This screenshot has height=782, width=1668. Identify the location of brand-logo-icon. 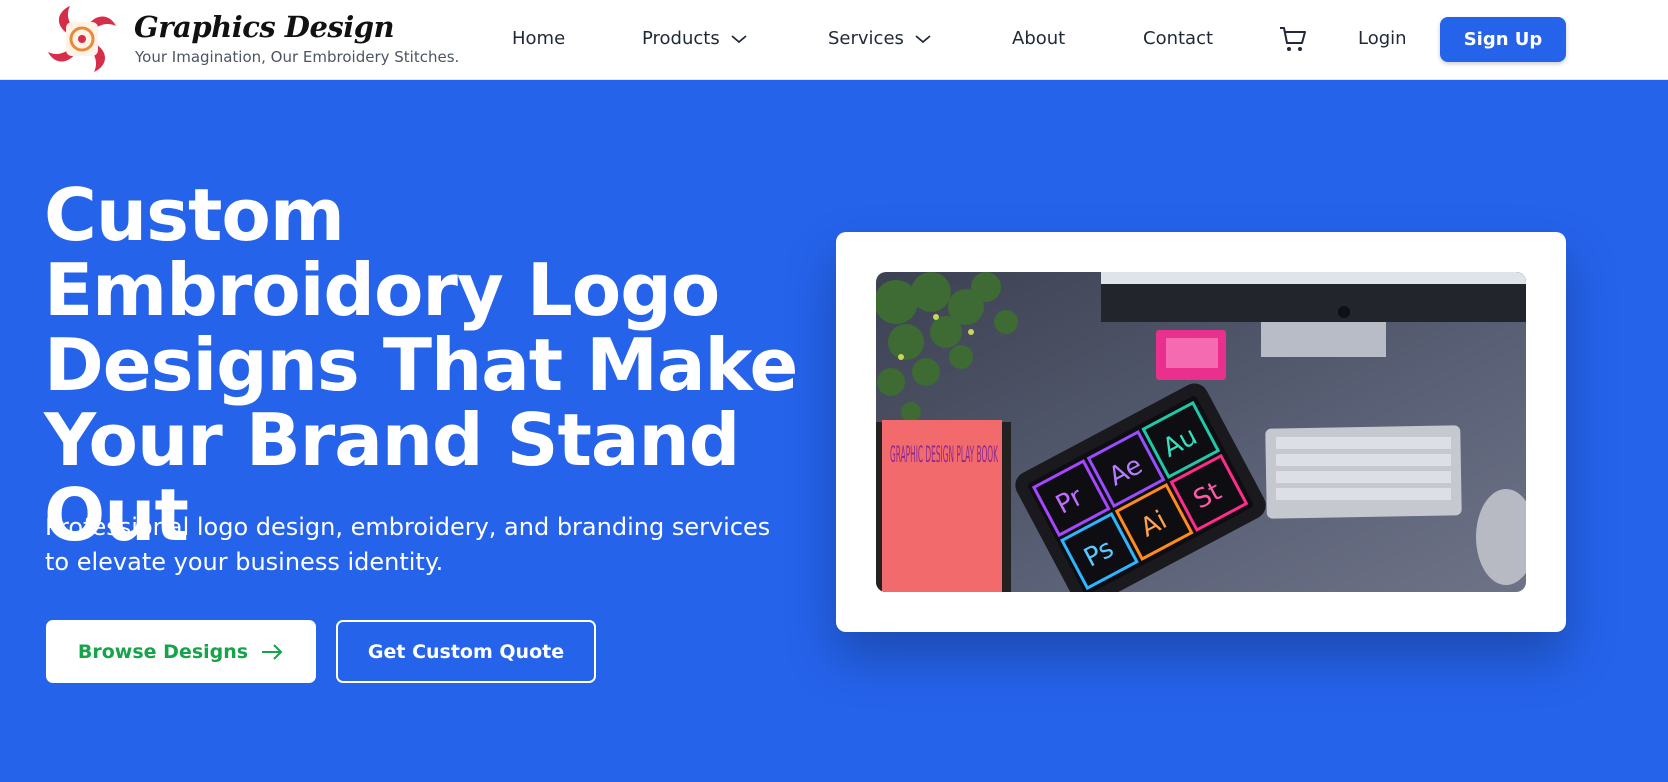
(82, 39).